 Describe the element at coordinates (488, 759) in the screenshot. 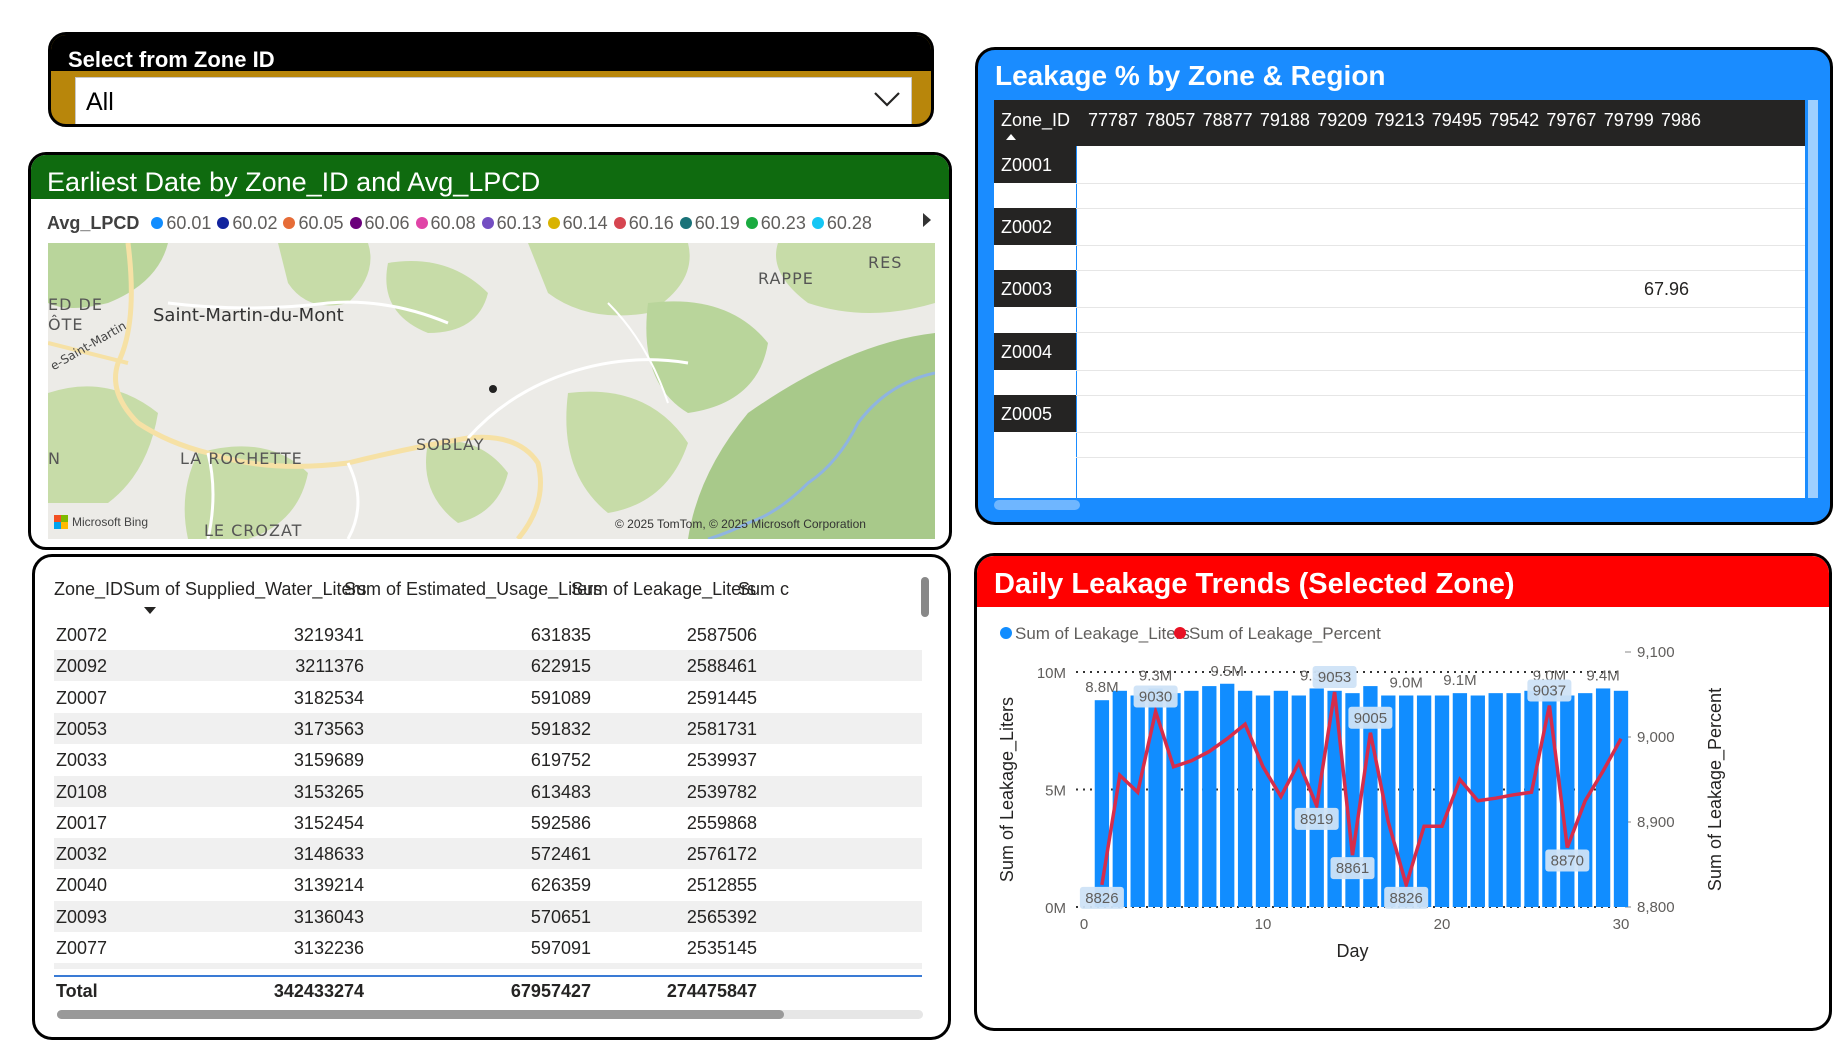

I see `table-row: Z0033 3159689 619752 2539937` at that location.